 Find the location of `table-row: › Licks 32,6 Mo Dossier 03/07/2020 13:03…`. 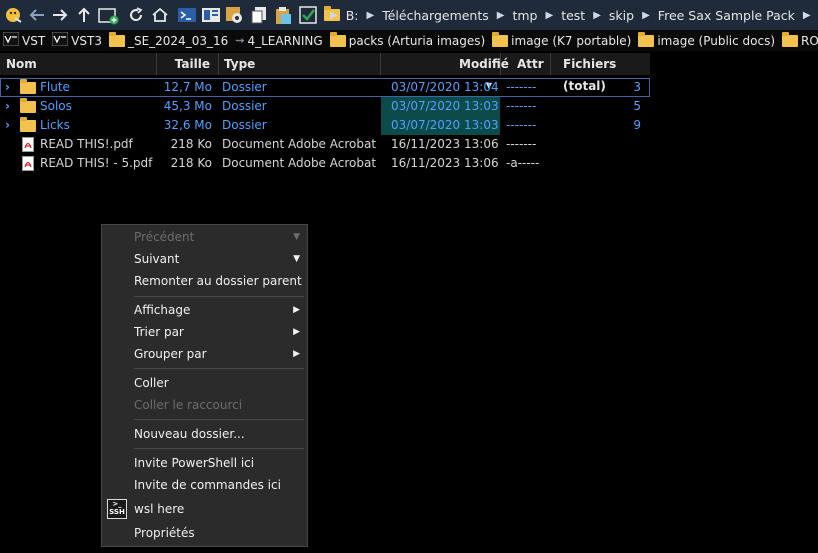

table-row: › Licks 32,6 Mo Dossier 03/07/2020 13:03… is located at coordinates (325, 125).